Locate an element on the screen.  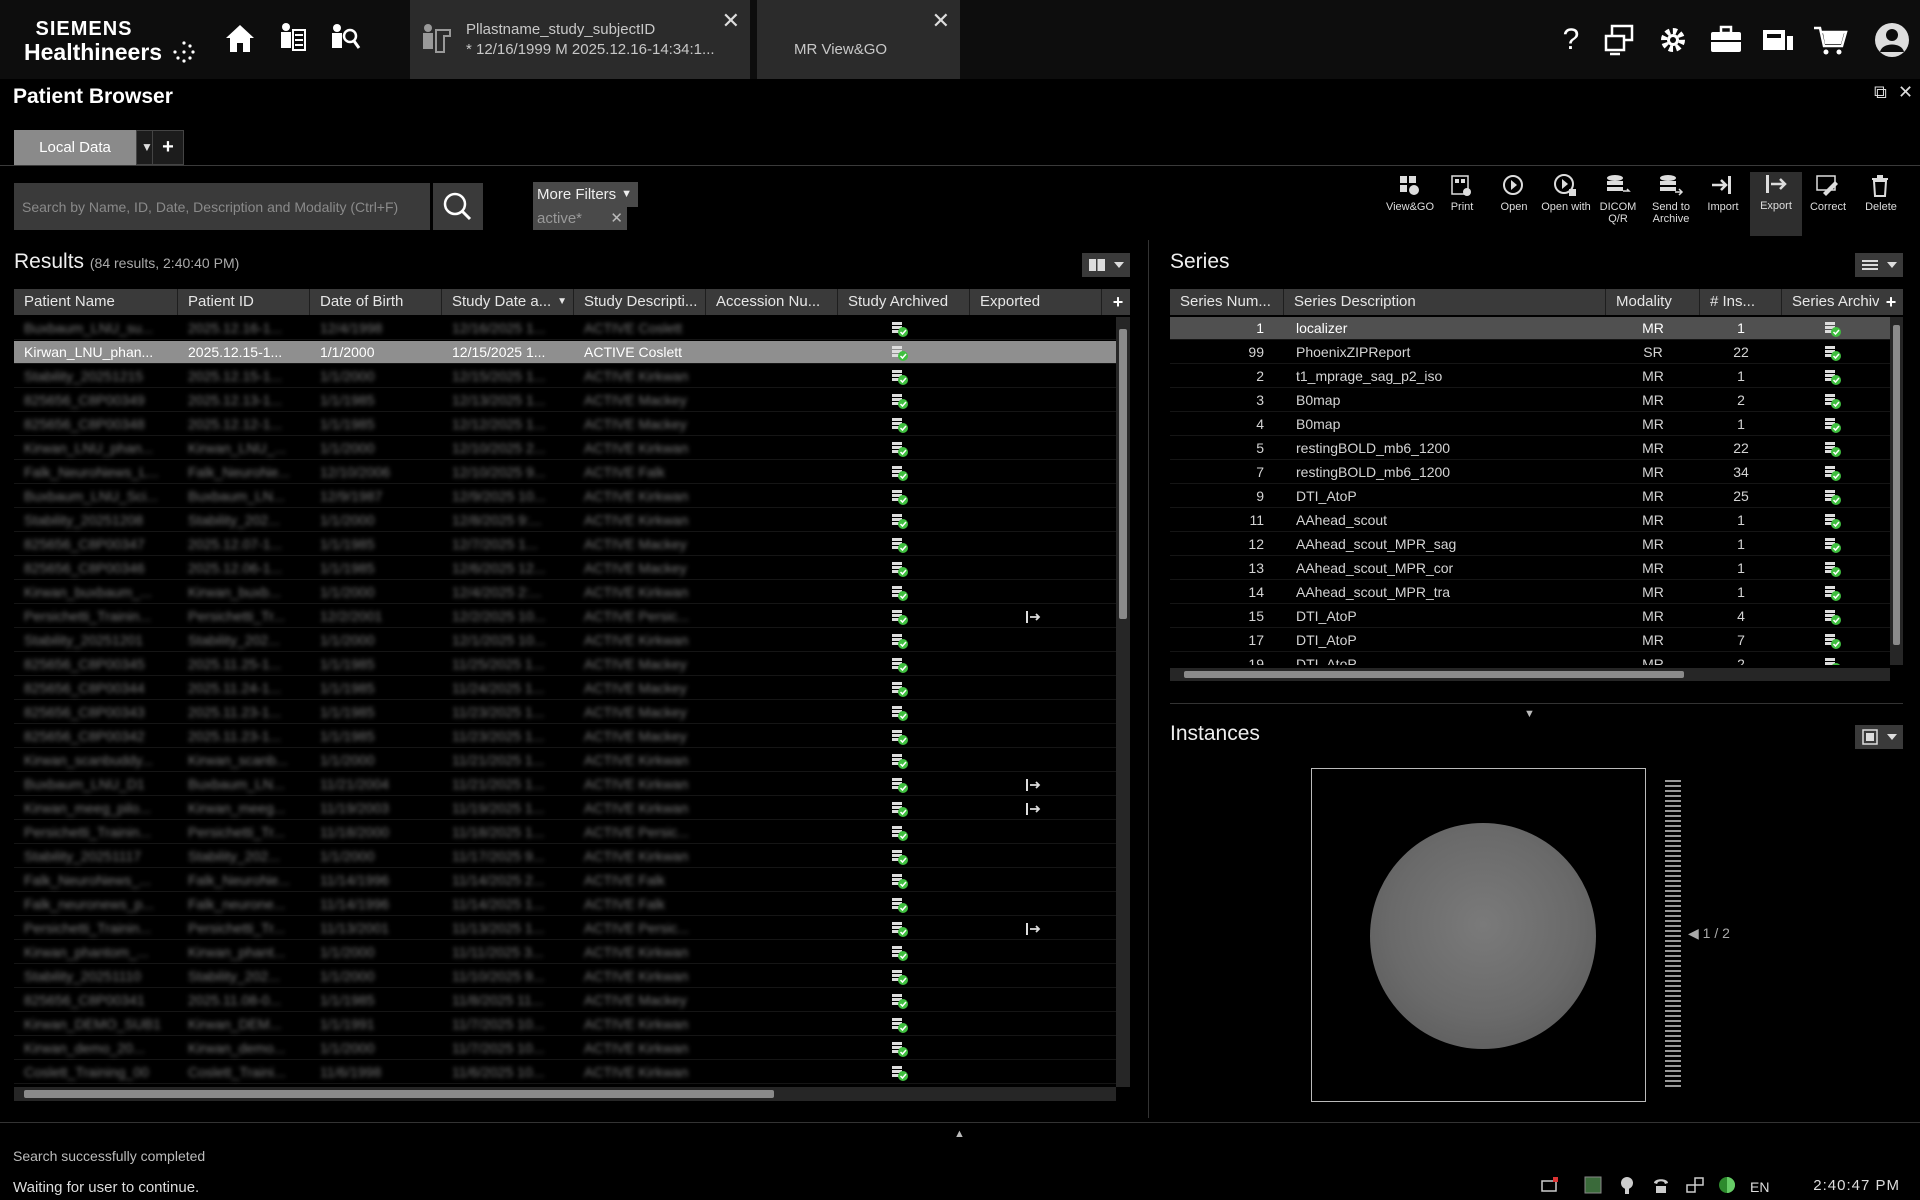
toolbar-print-button: Print is located at coordinates (1462, 193).